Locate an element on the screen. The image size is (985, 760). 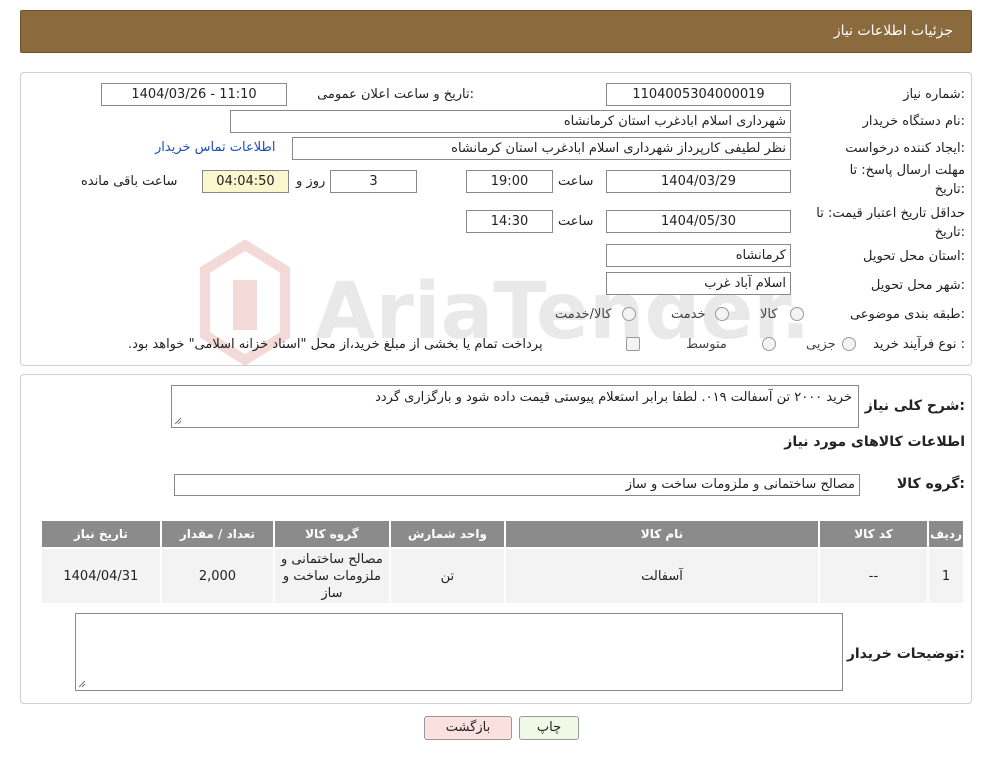
buyer-notes-label: توضیحات خریدار: is located at coordinates (905, 654).